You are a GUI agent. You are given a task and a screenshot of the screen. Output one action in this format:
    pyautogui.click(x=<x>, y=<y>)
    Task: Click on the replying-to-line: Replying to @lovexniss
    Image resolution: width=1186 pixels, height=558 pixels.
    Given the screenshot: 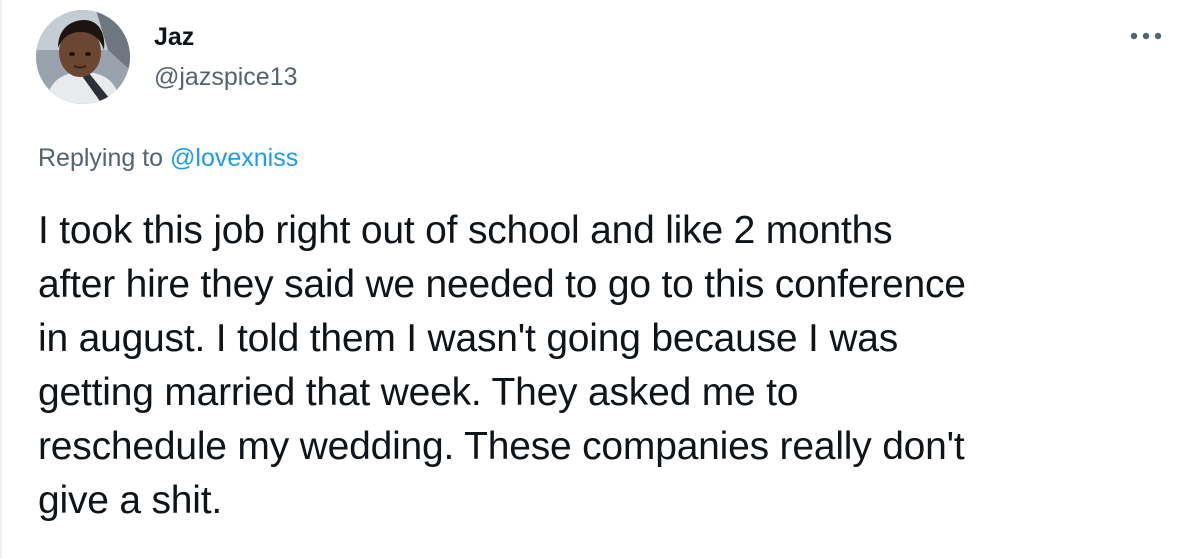 What is the action you would take?
    pyautogui.click(x=168, y=158)
    